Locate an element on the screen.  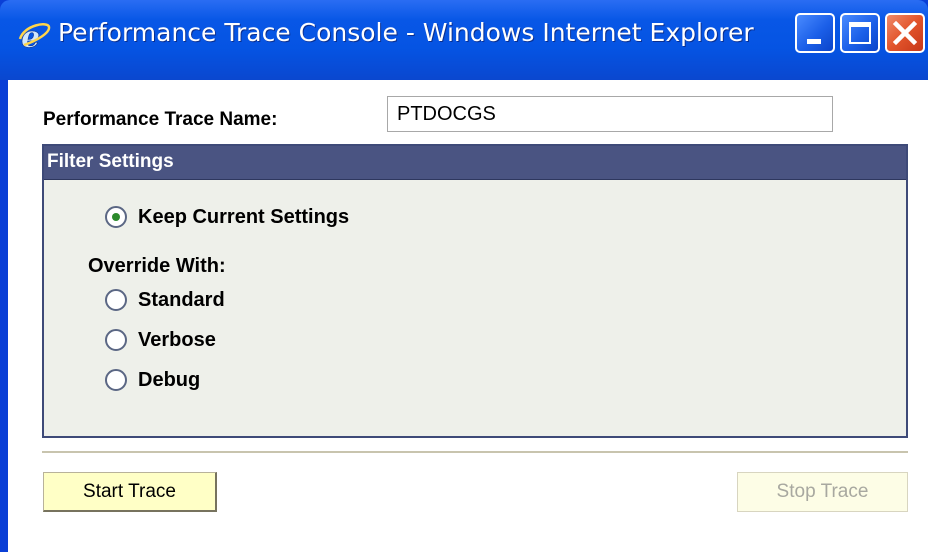
trace-name-input is located at coordinates (610, 114).